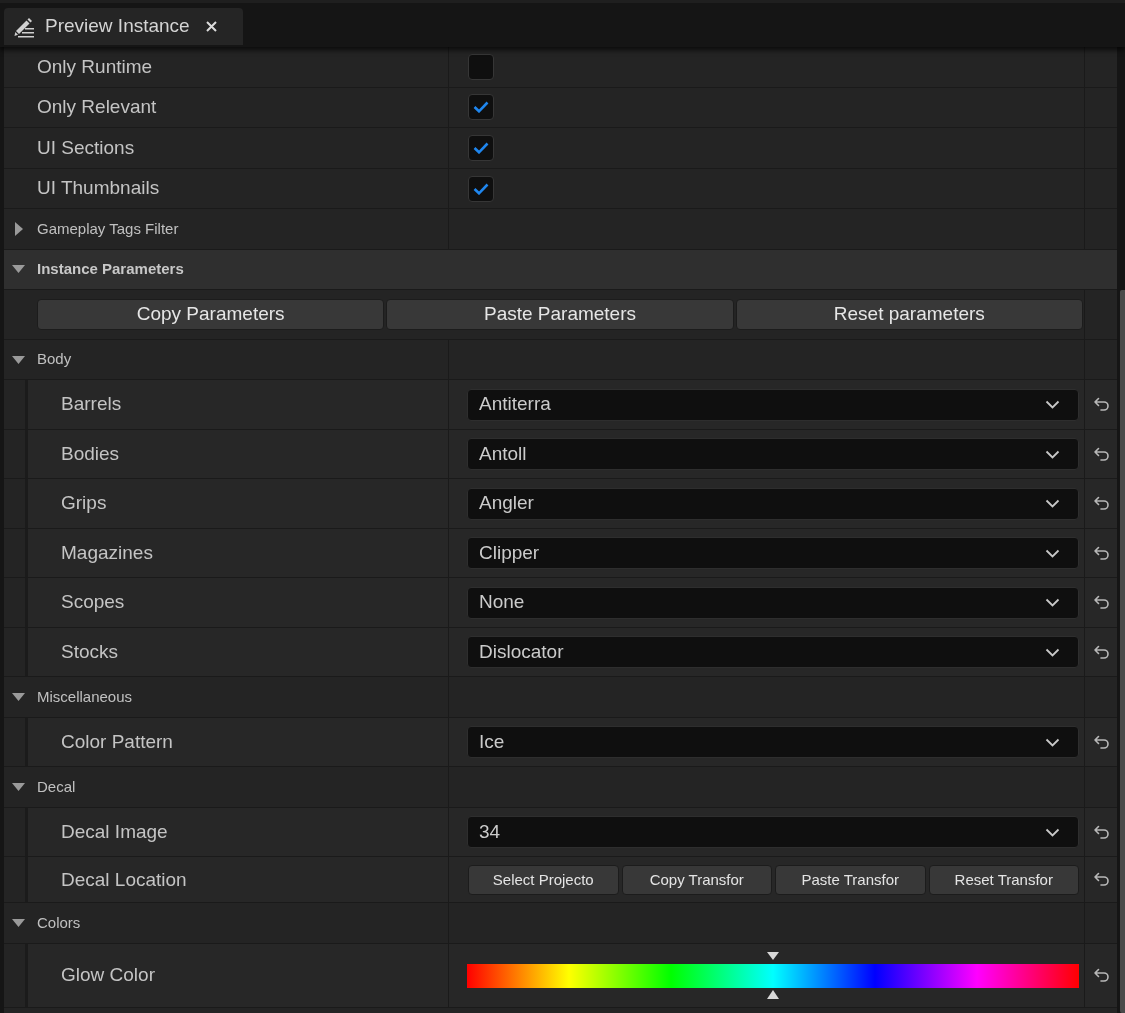 This screenshot has height=1013, width=1125. What do you see at coordinates (773, 404) in the screenshot?
I see `dropdown: Antiterra` at bounding box center [773, 404].